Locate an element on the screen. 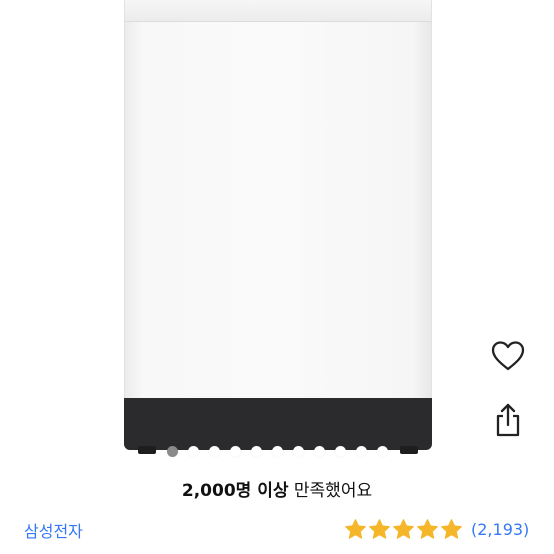 Image resolution: width=554 pixels, height=554 pixels. star-rating is located at coordinates (403, 529).